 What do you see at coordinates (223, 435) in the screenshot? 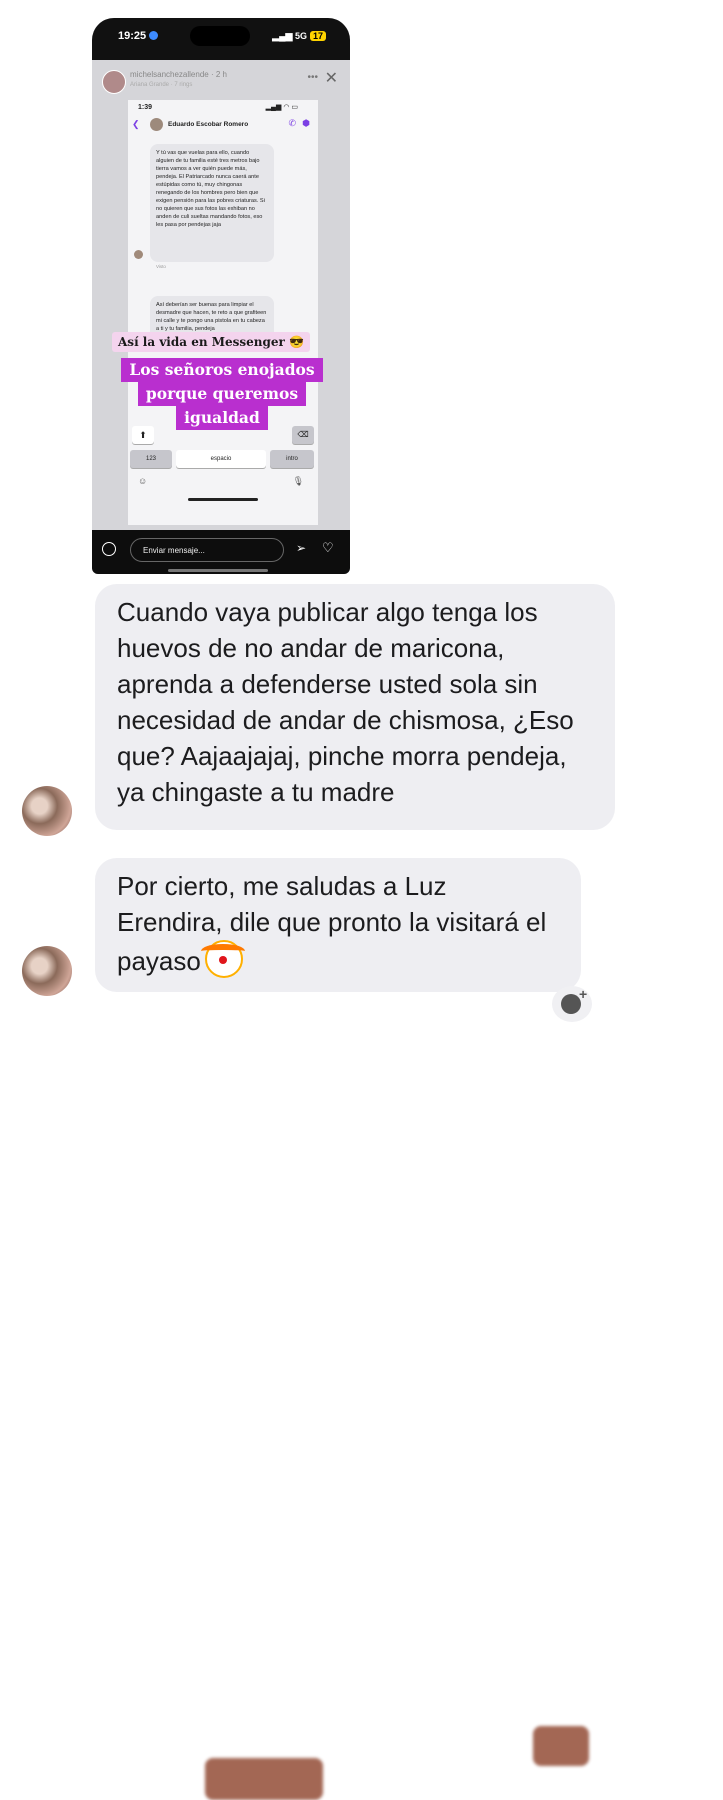
I see `inner-keyboard-row: ⬆ ⌫` at bounding box center [223, 435].